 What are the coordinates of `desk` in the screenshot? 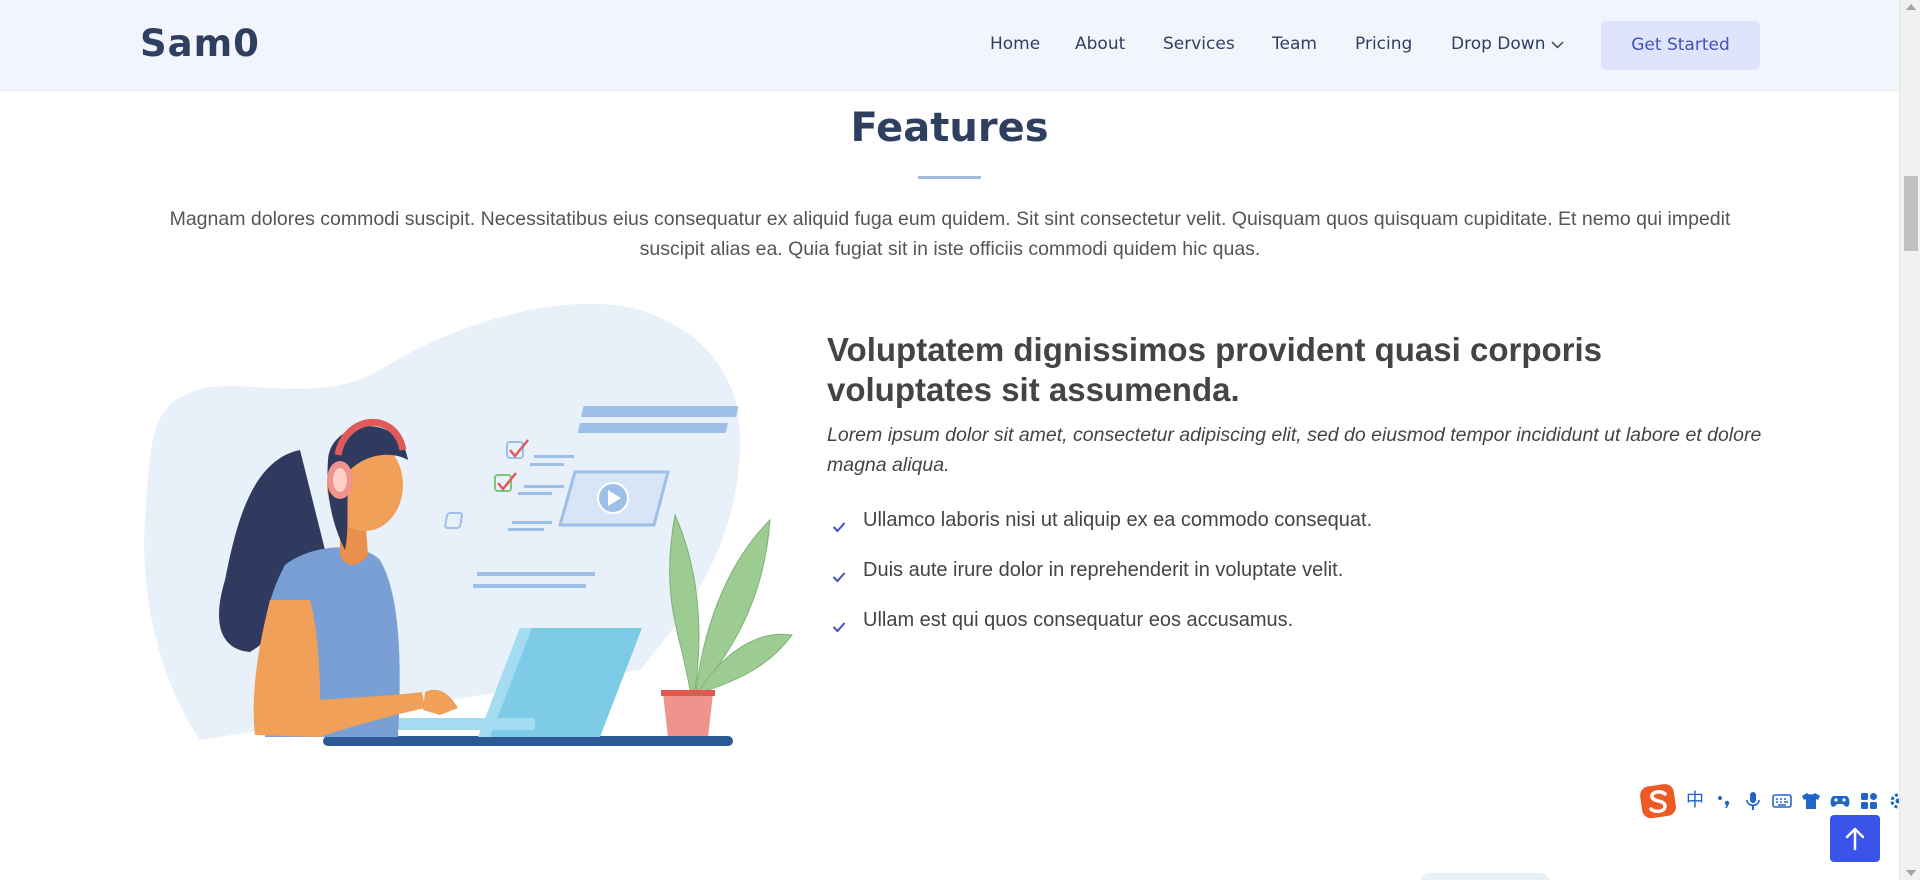 It's located at (528, 741).